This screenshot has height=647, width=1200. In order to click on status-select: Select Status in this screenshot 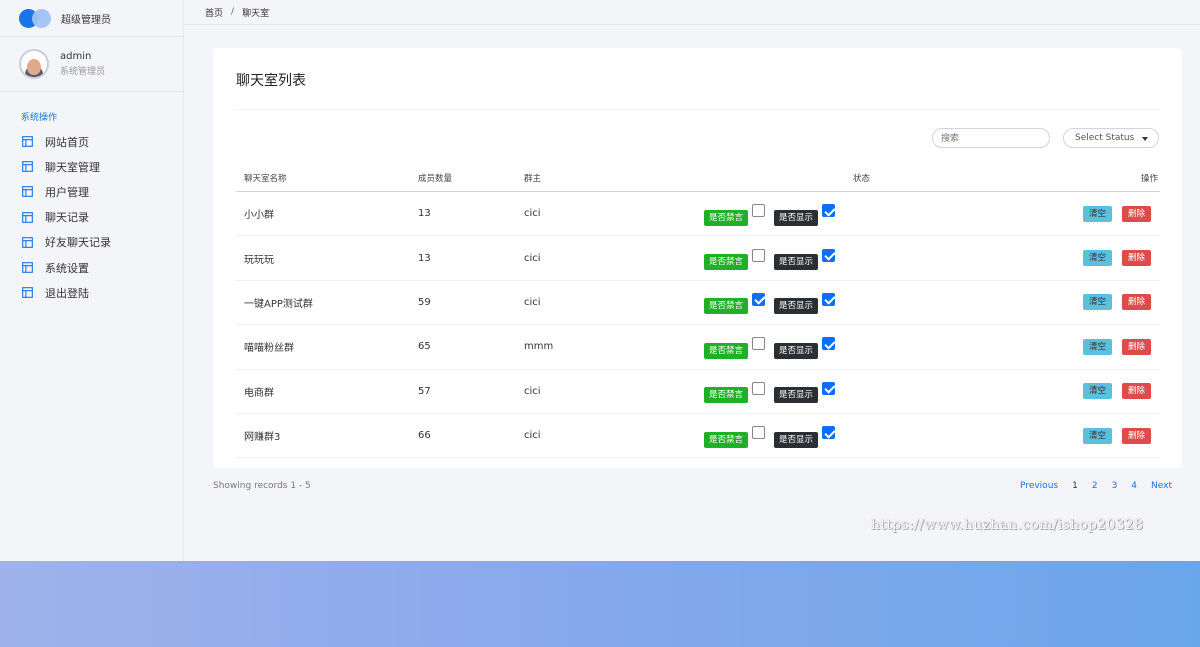, I will do `click(1111, 138)`.